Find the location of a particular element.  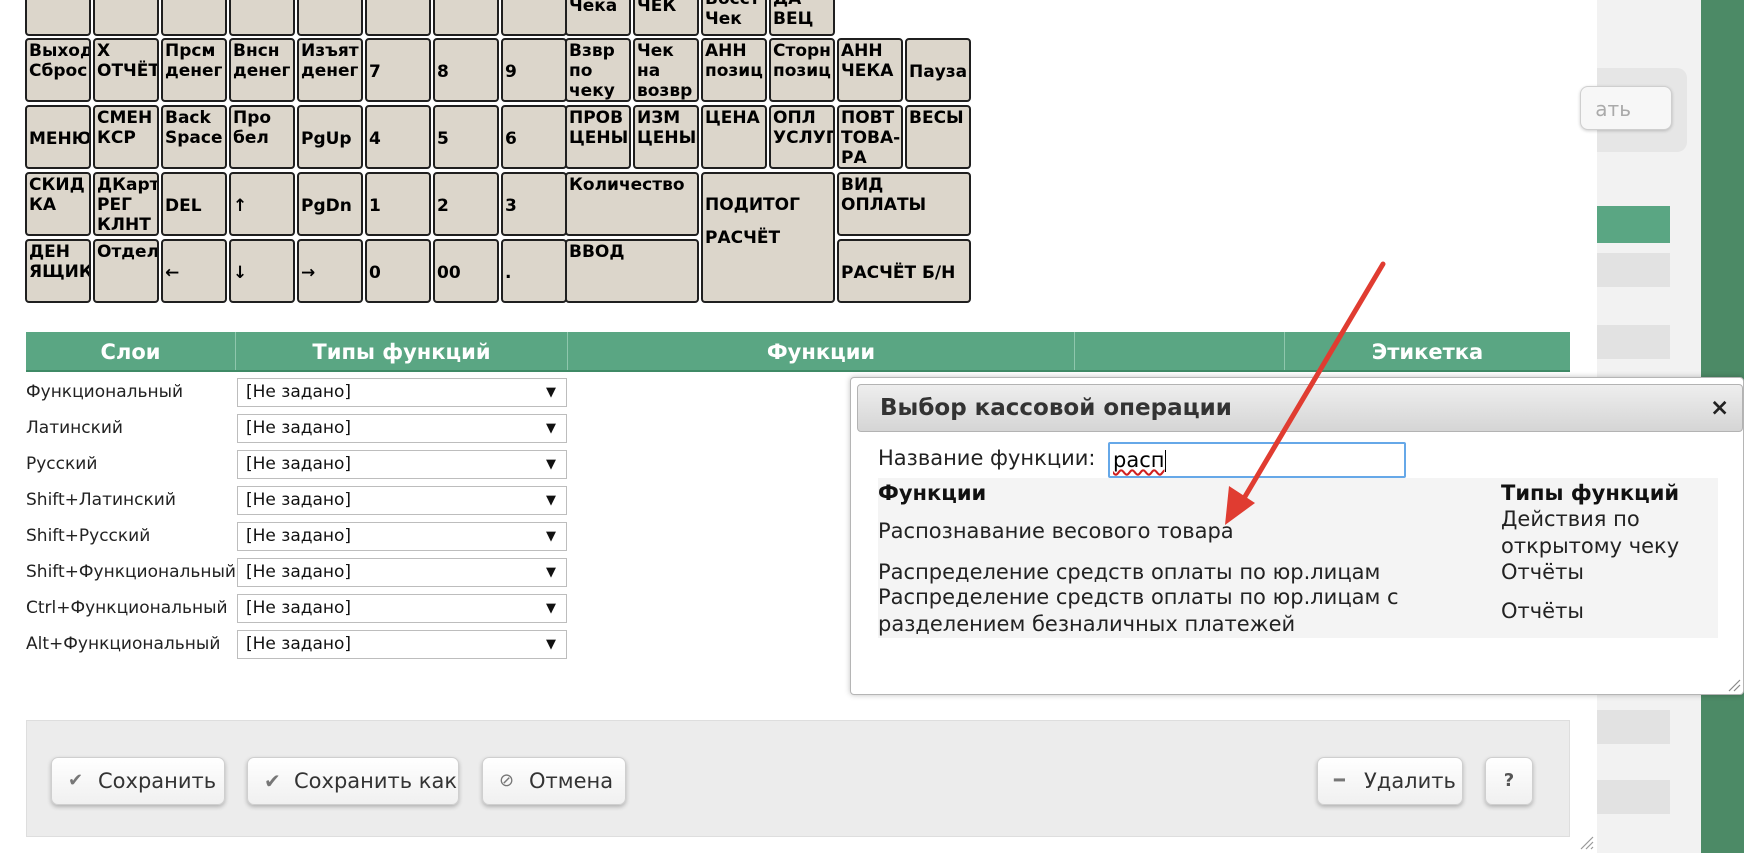

key: ОПЛ УСЛУГ is located at coordinates (802, 137).